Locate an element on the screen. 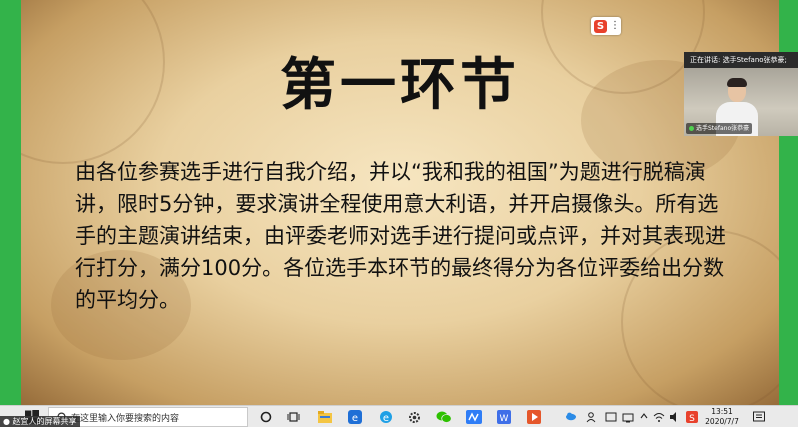 The image size is (798, 427). edge-legacy-icon: e is located at coordinates (355, 417).